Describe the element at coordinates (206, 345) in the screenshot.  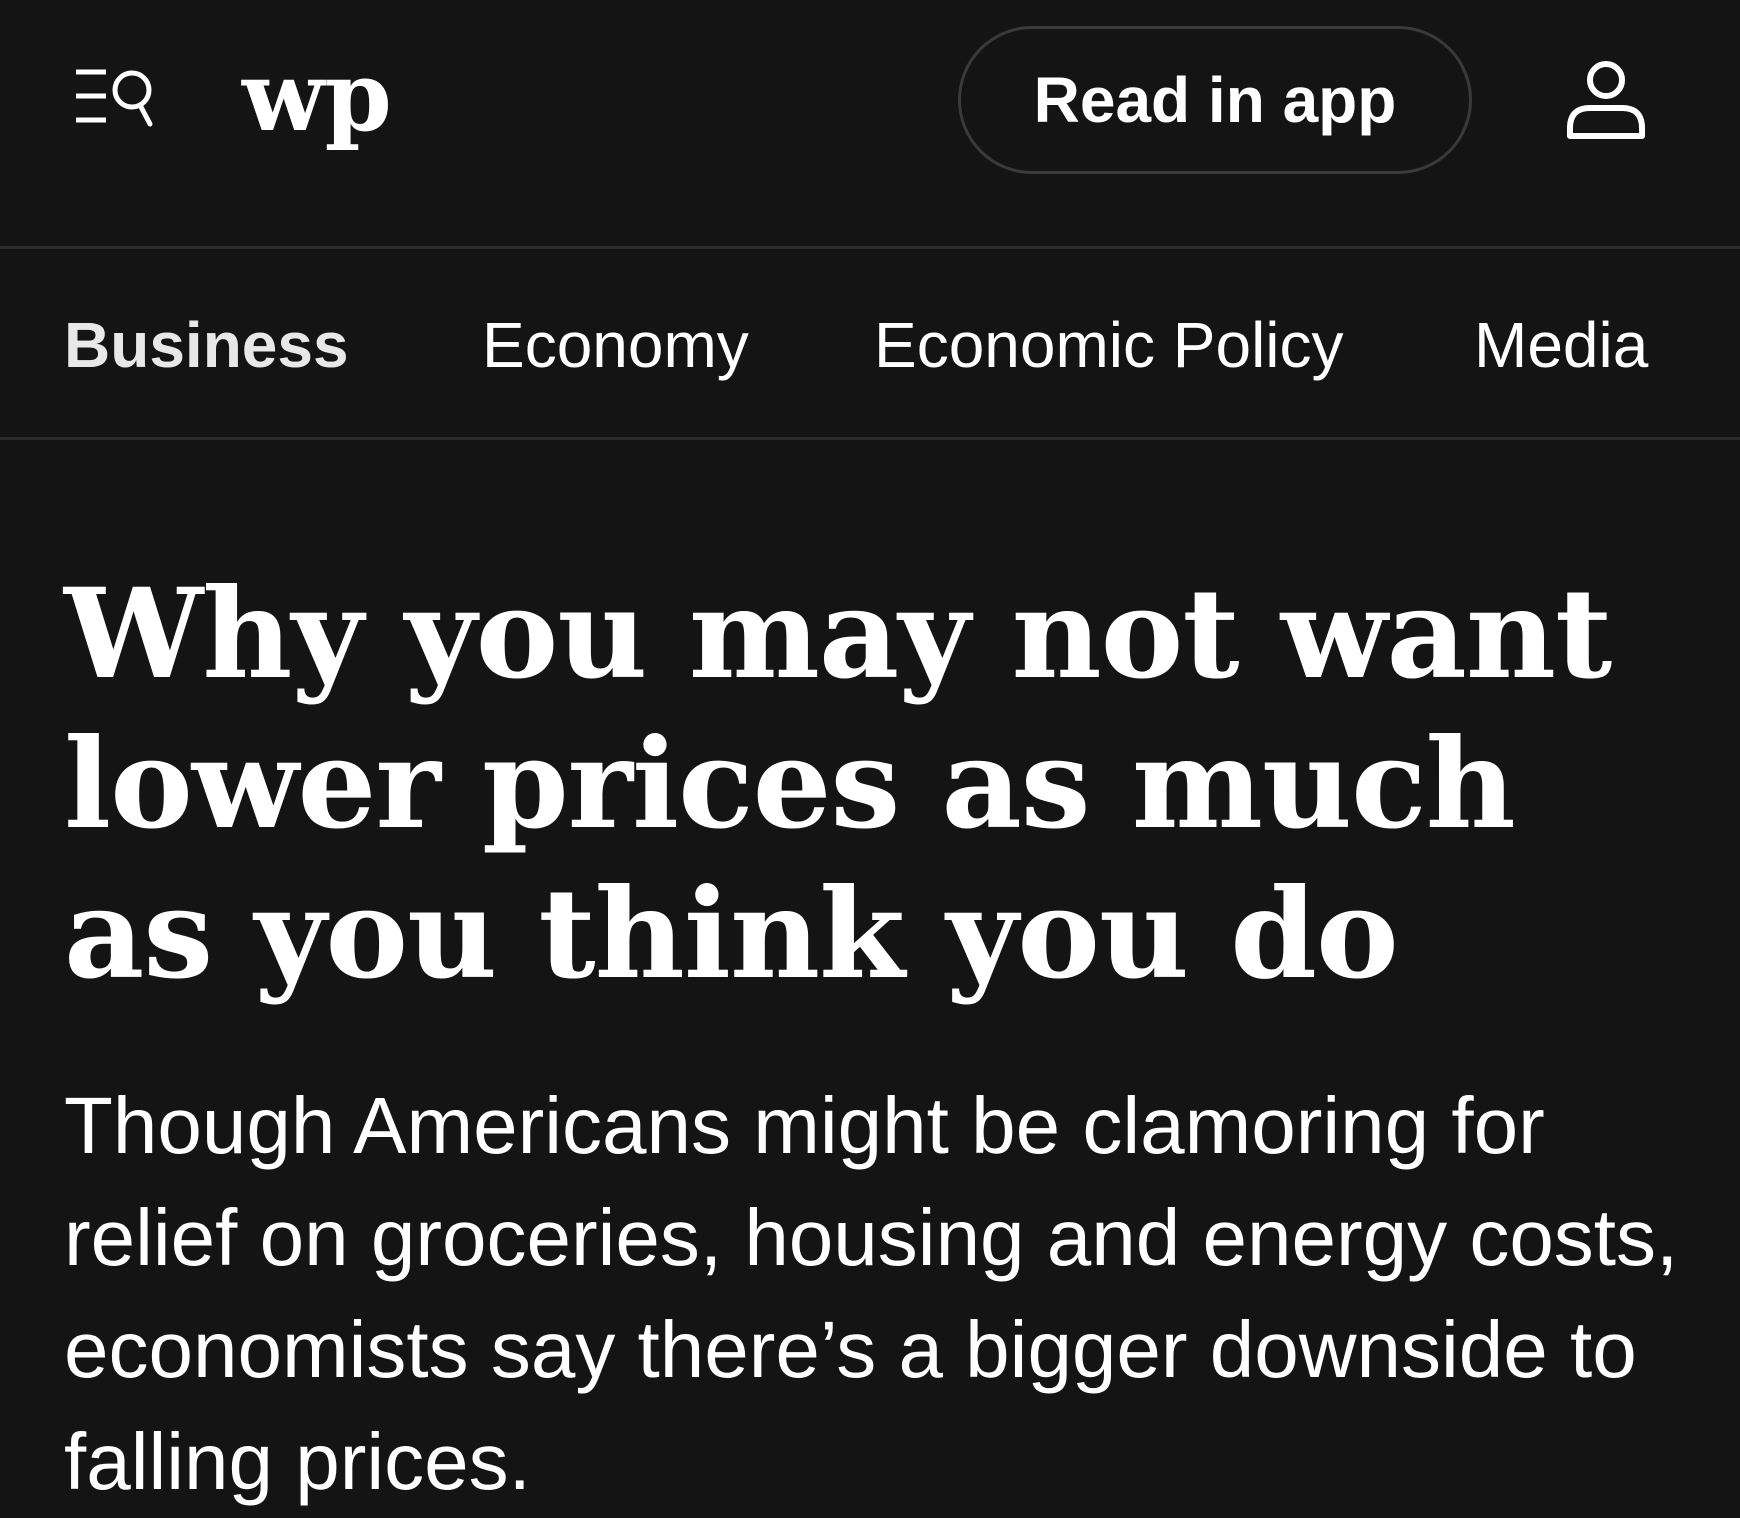
I see `nav-item-business: Business` at that location.